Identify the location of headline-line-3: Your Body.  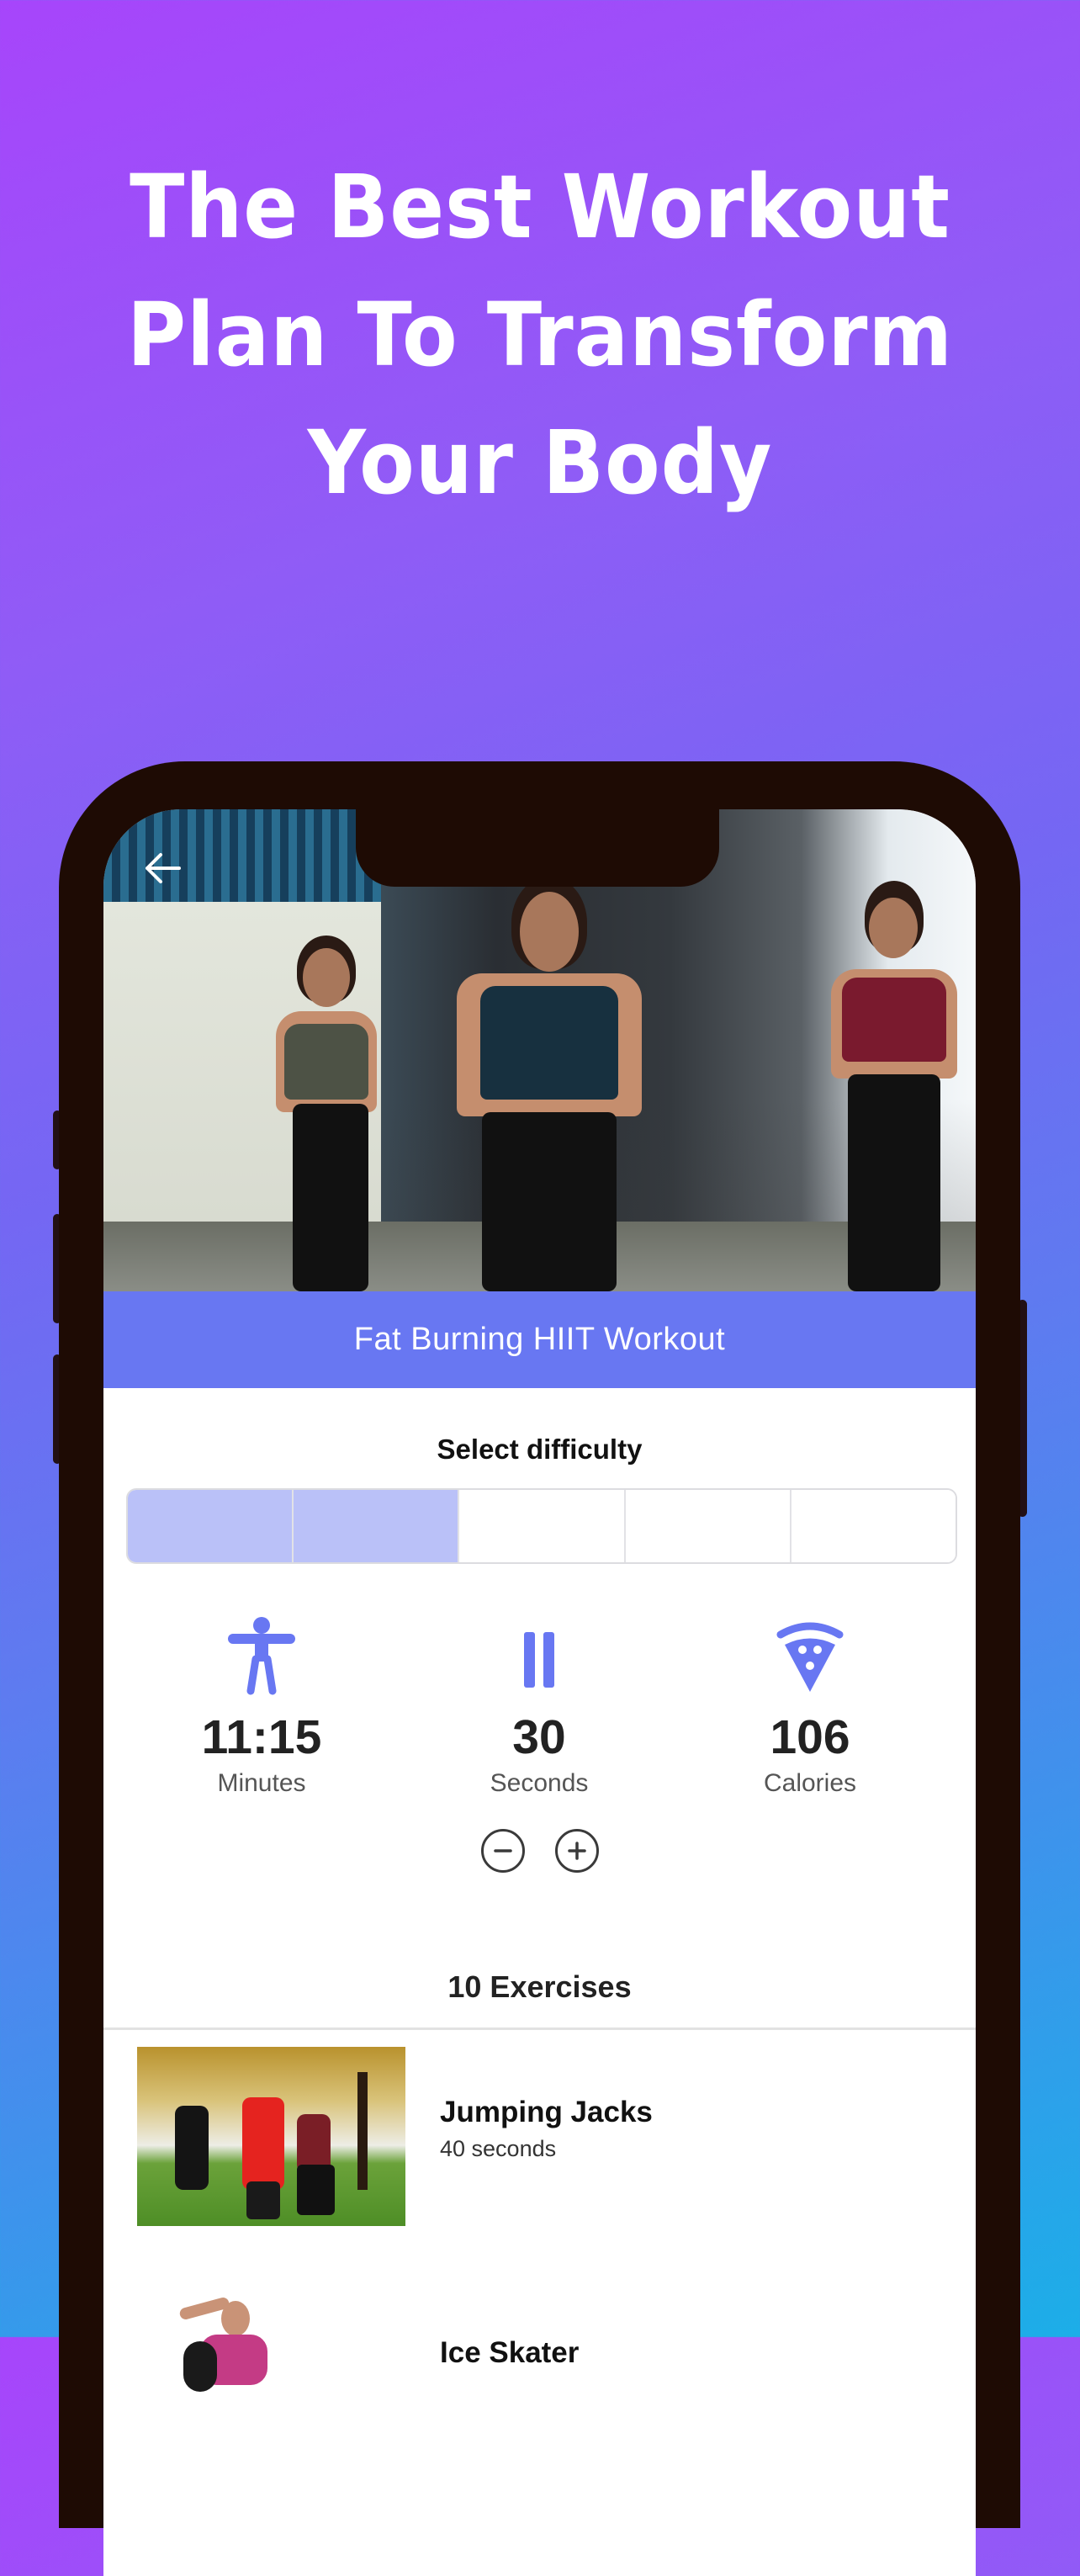
(540, 462).